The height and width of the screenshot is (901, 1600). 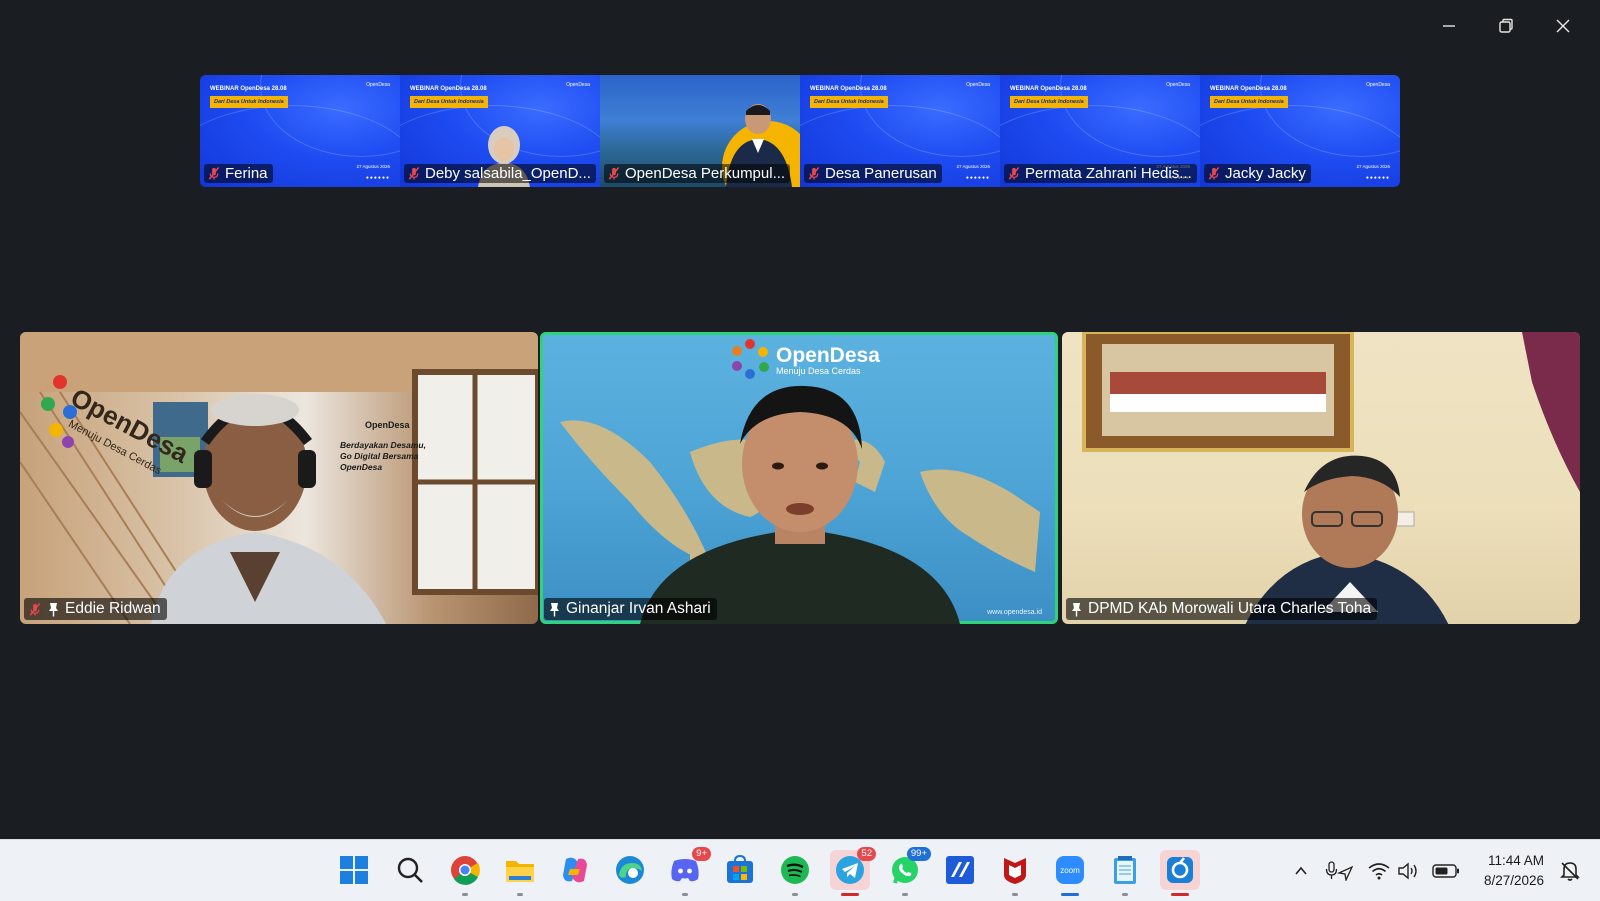 I want to click on notification-center-button, so click(x=1570, y=873).